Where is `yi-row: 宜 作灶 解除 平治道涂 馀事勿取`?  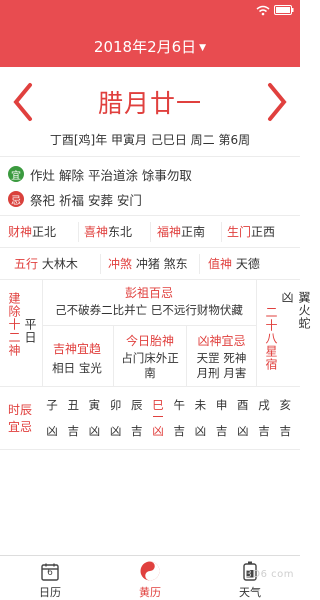
yi-row: 宜 作灶 解除 平治道涂 馀事勿取 is located at coordinates (100, 174).